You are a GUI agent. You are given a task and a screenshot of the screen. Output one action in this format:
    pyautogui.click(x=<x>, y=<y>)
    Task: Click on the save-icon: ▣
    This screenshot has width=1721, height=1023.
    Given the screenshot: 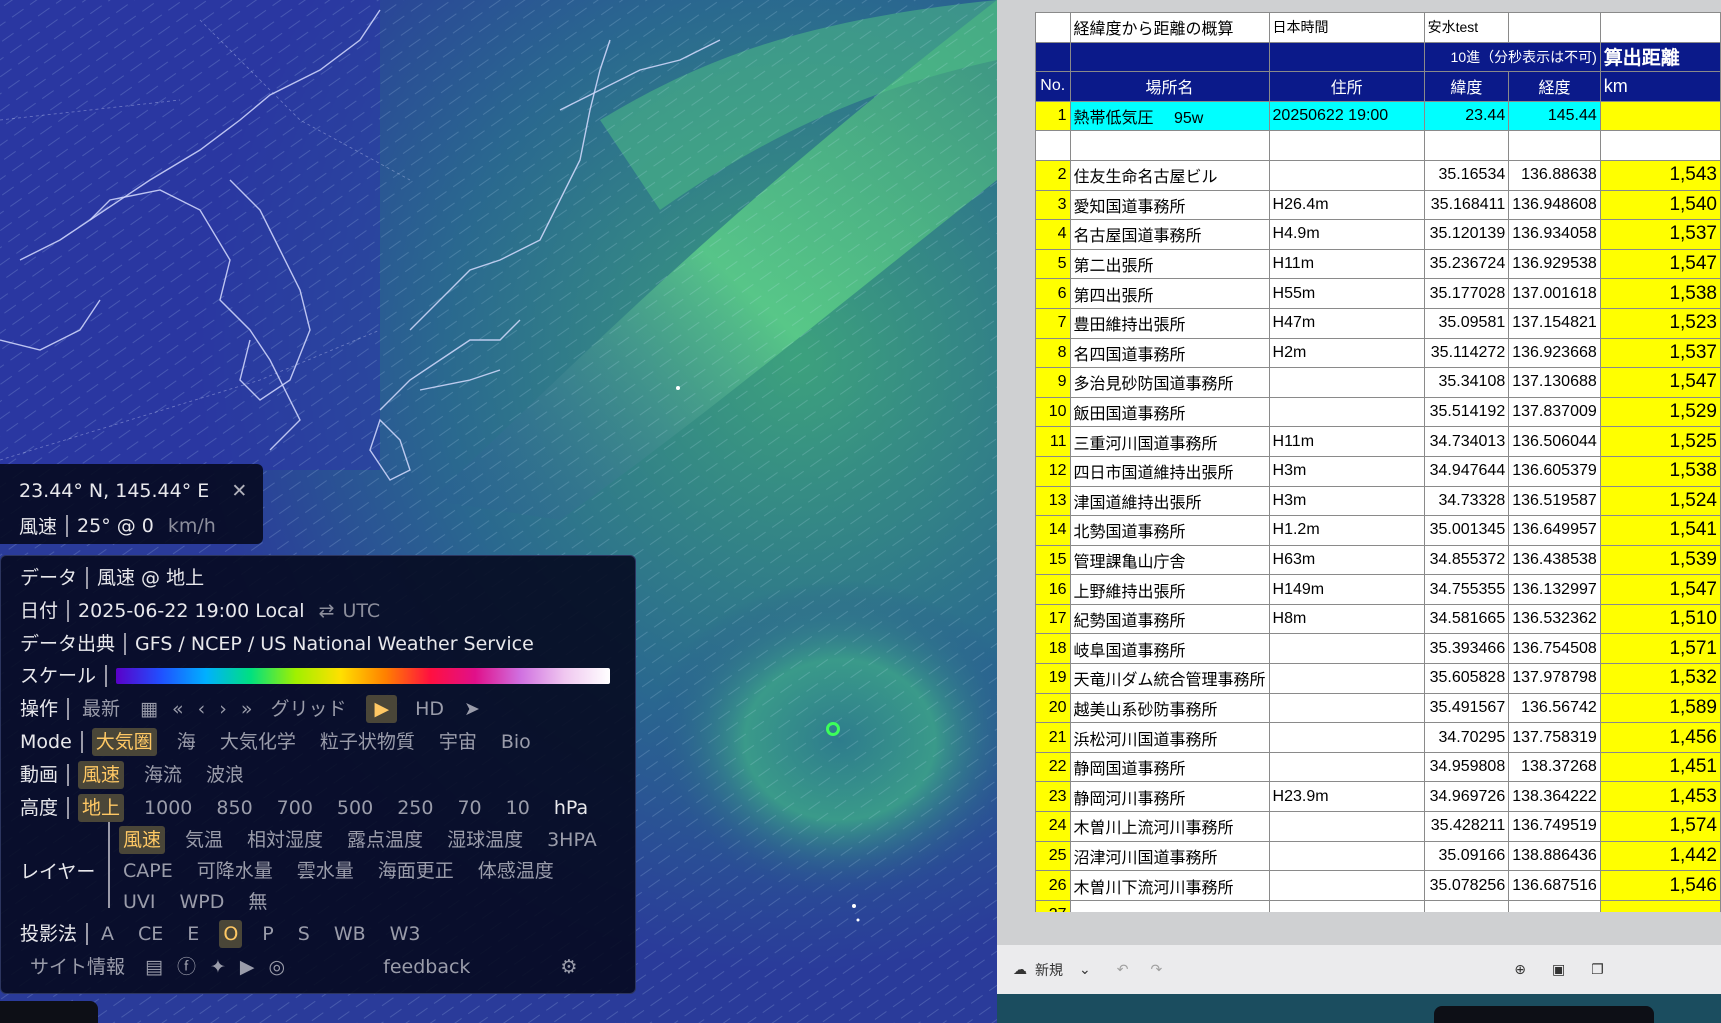 What is the action you would take?
    pyautogui.click(x=1558, y=970)
    